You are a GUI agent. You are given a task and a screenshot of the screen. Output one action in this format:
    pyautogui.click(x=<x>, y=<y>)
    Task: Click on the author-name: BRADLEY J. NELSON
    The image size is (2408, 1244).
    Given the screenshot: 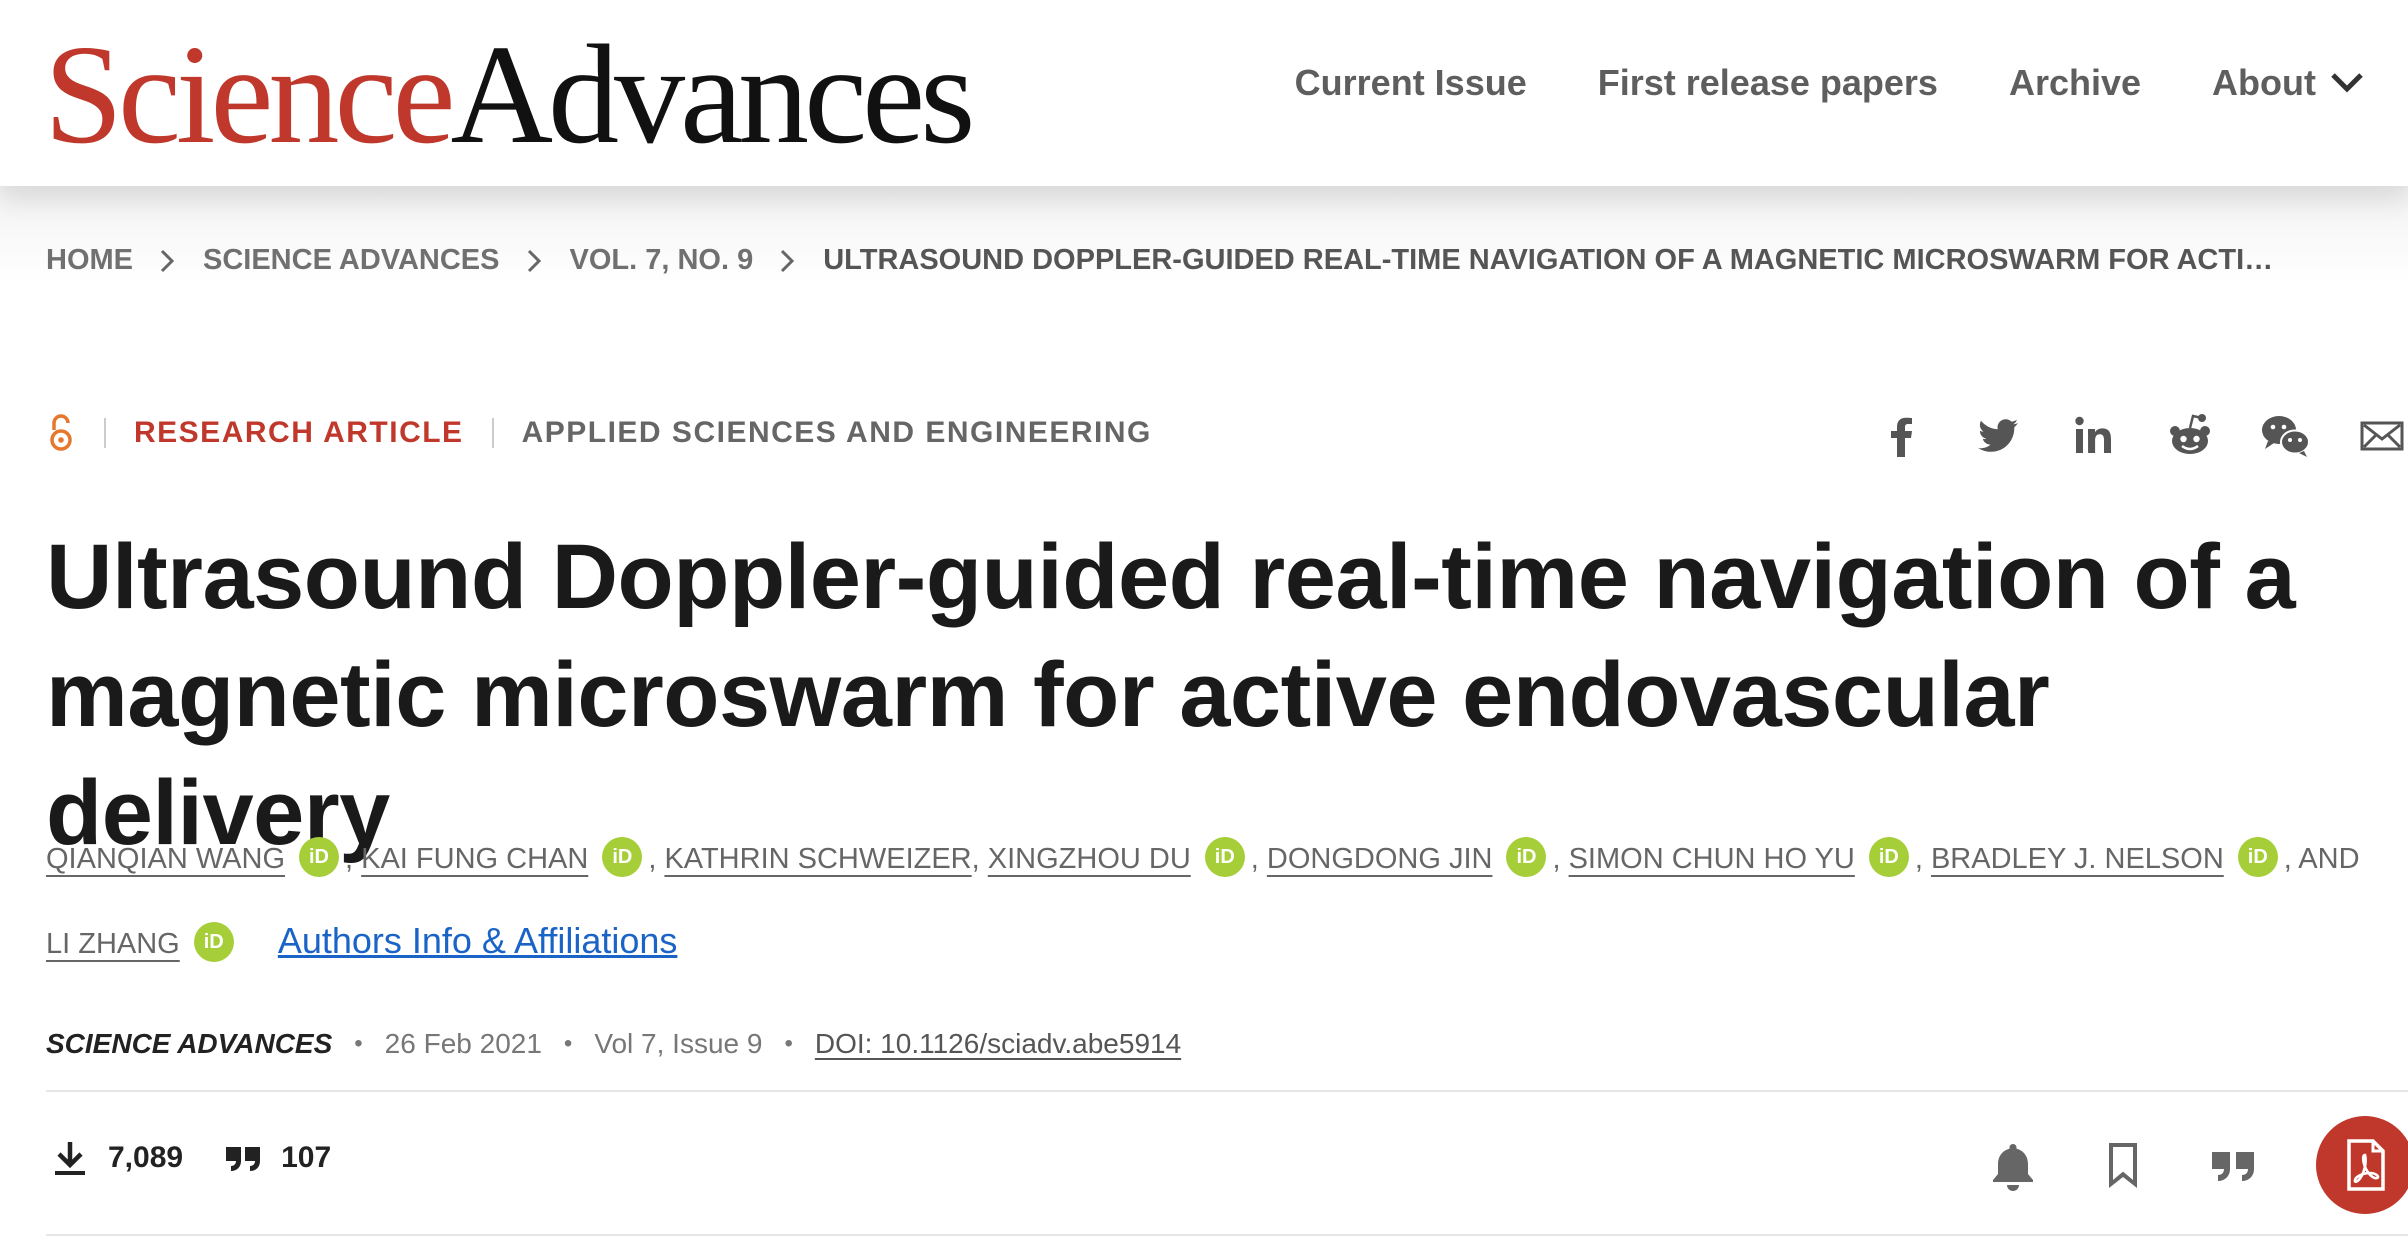 What is the action you would take?
    pyautogui.click(x=2077, y=859)
    